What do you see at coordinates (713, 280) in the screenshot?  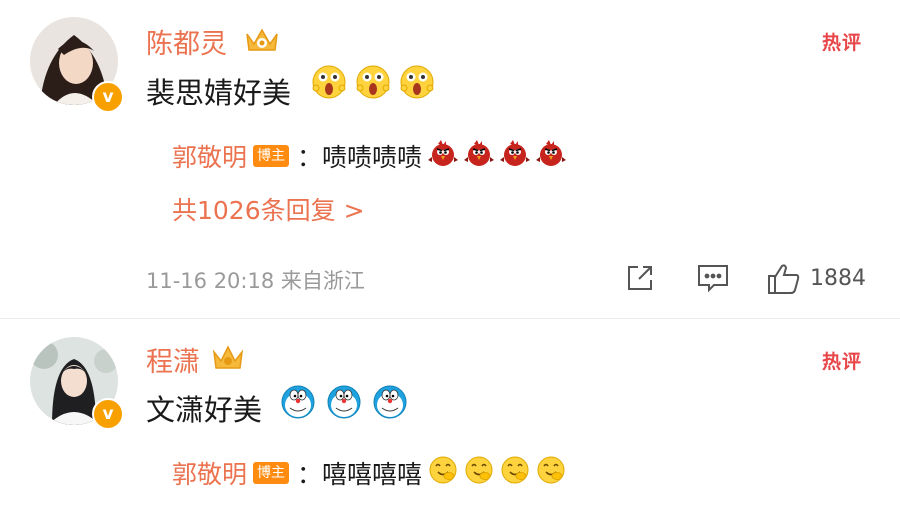 I see `comment-icon` at bounding box center [713, 280].